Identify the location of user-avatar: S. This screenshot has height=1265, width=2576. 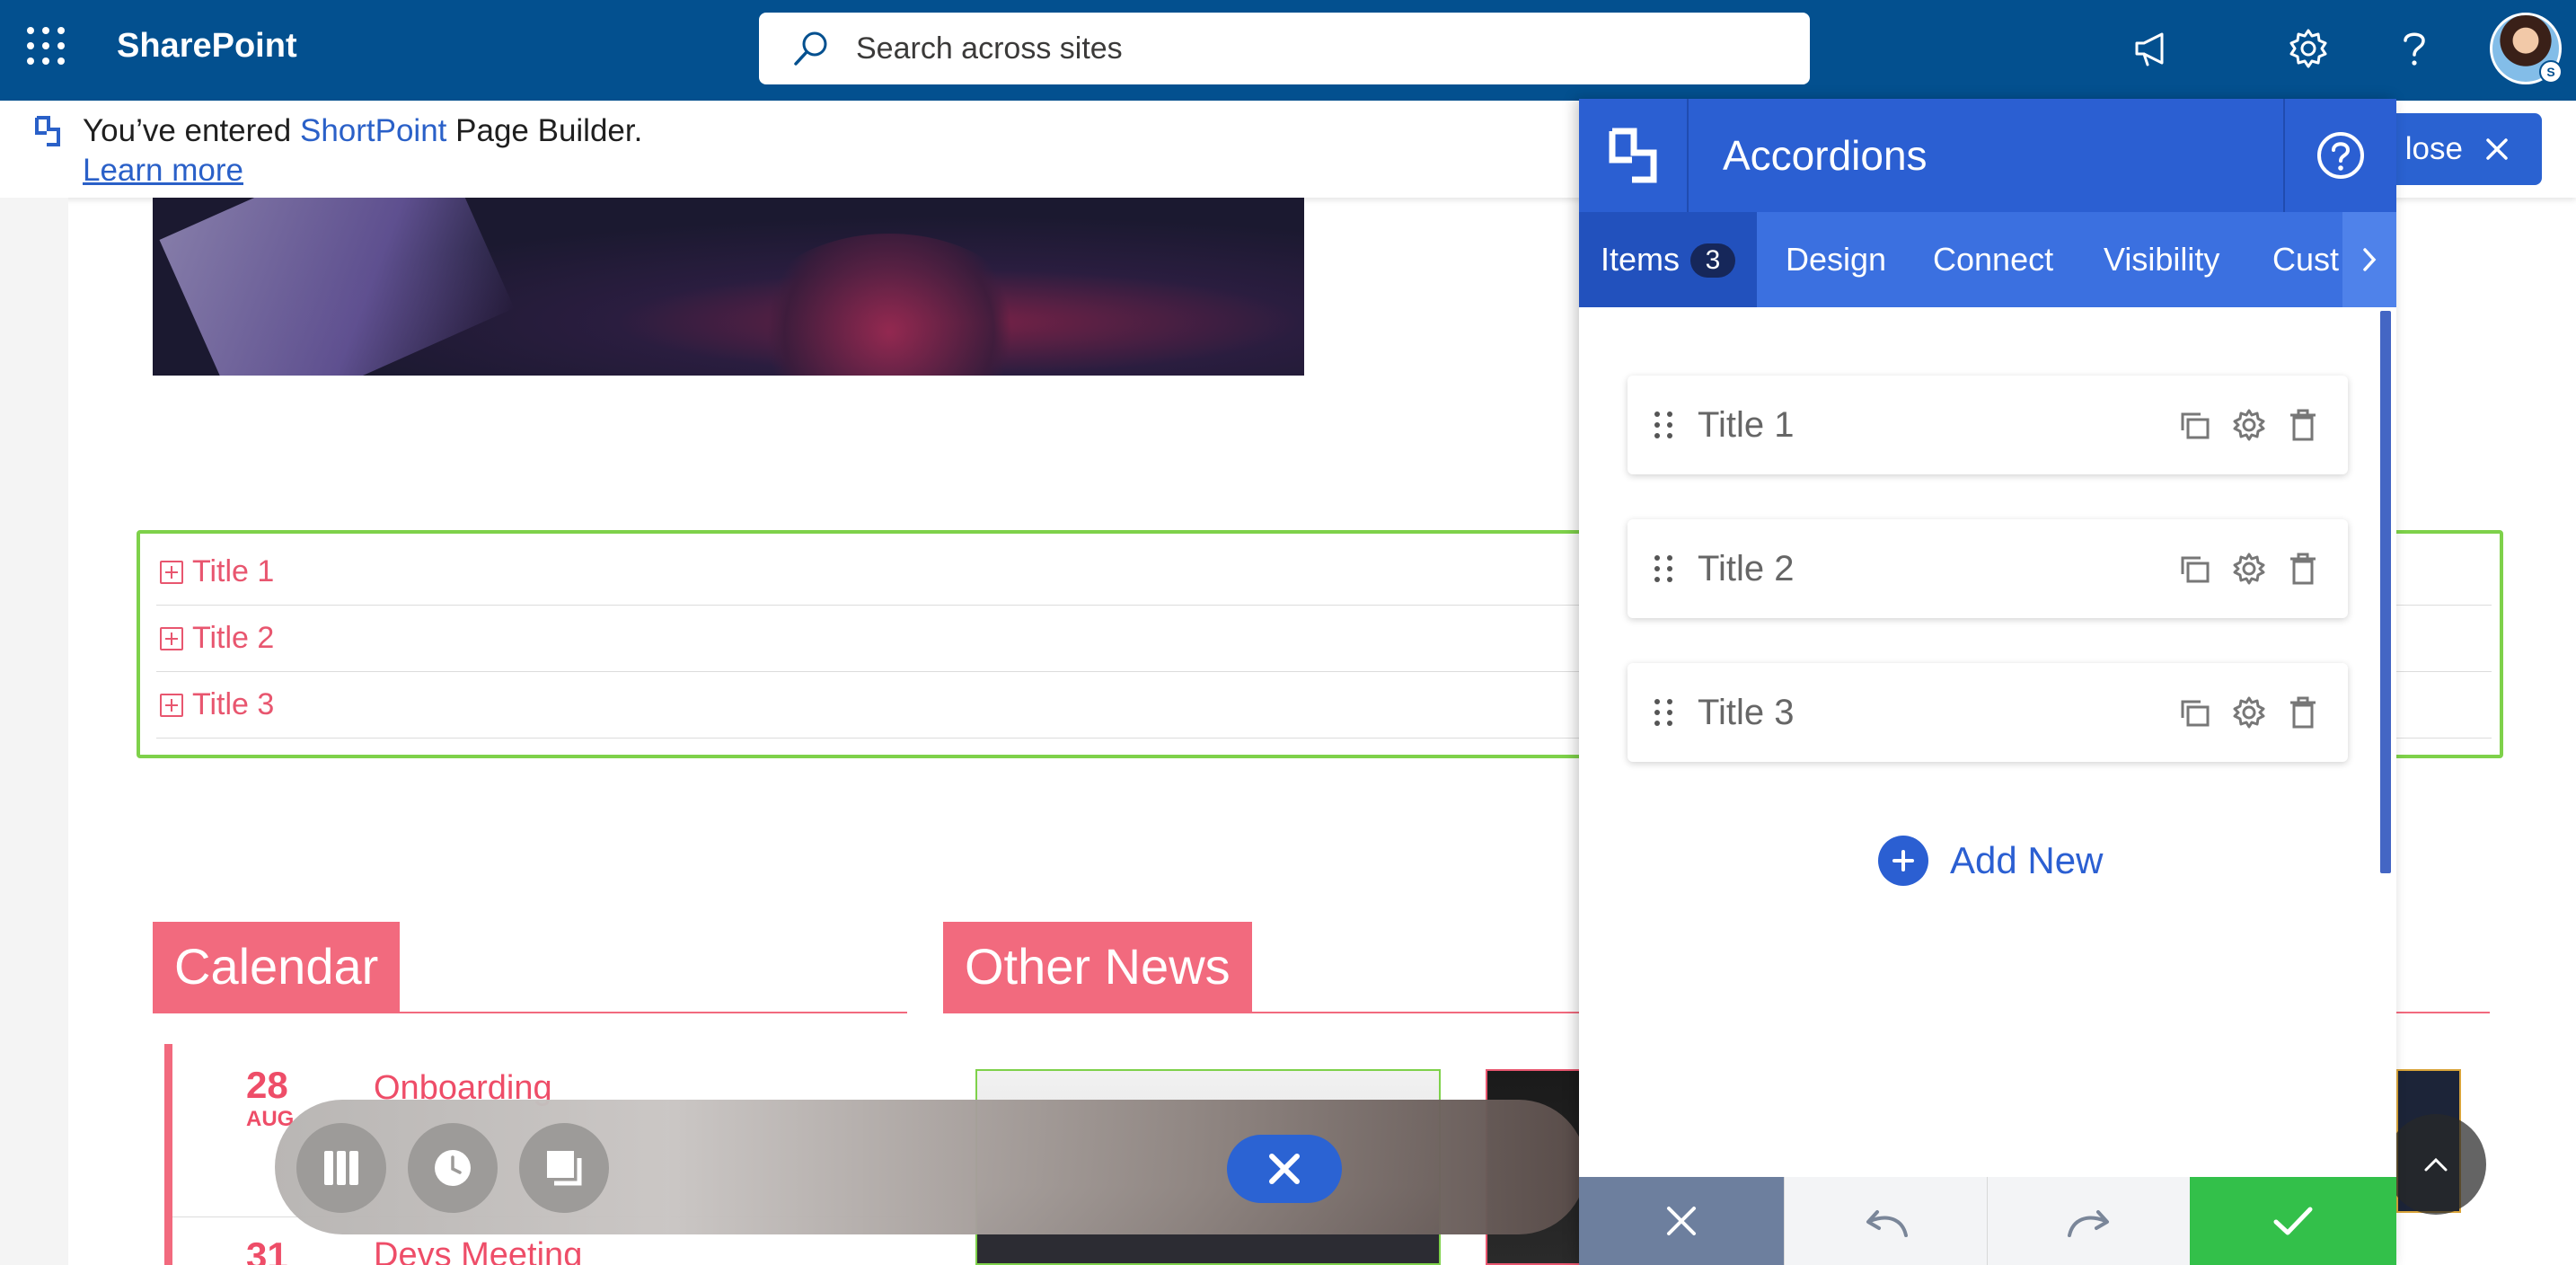
(2526, 48).